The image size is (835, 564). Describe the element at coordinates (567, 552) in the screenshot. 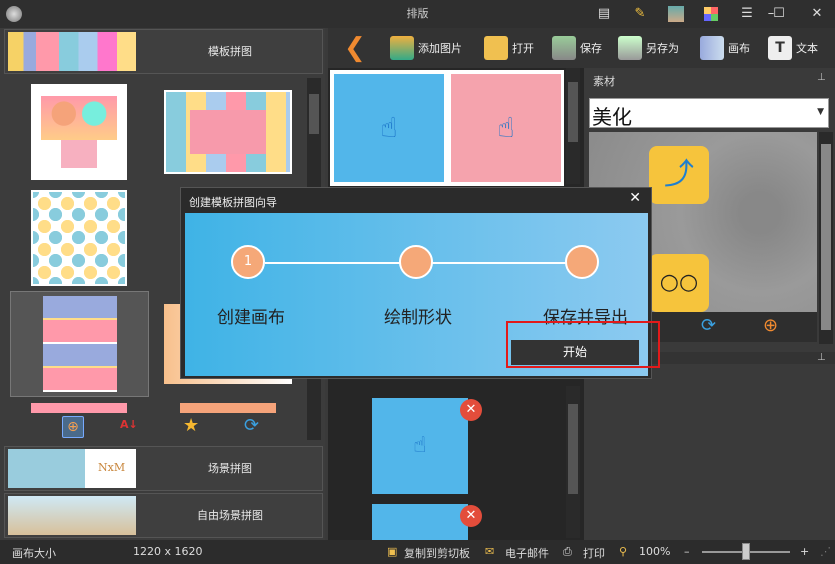

I see `print-icon: ⎙` at that location.